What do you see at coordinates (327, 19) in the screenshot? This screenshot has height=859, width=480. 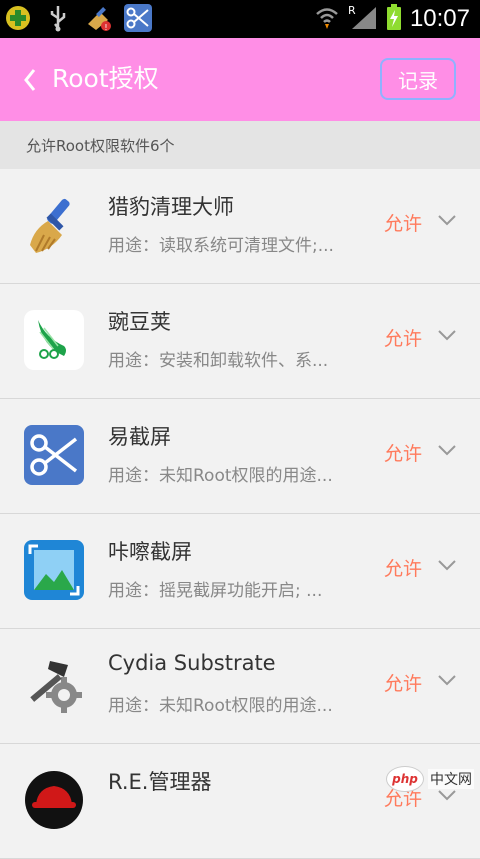 I see `wifi-icon` at bounding box center [327, 19].